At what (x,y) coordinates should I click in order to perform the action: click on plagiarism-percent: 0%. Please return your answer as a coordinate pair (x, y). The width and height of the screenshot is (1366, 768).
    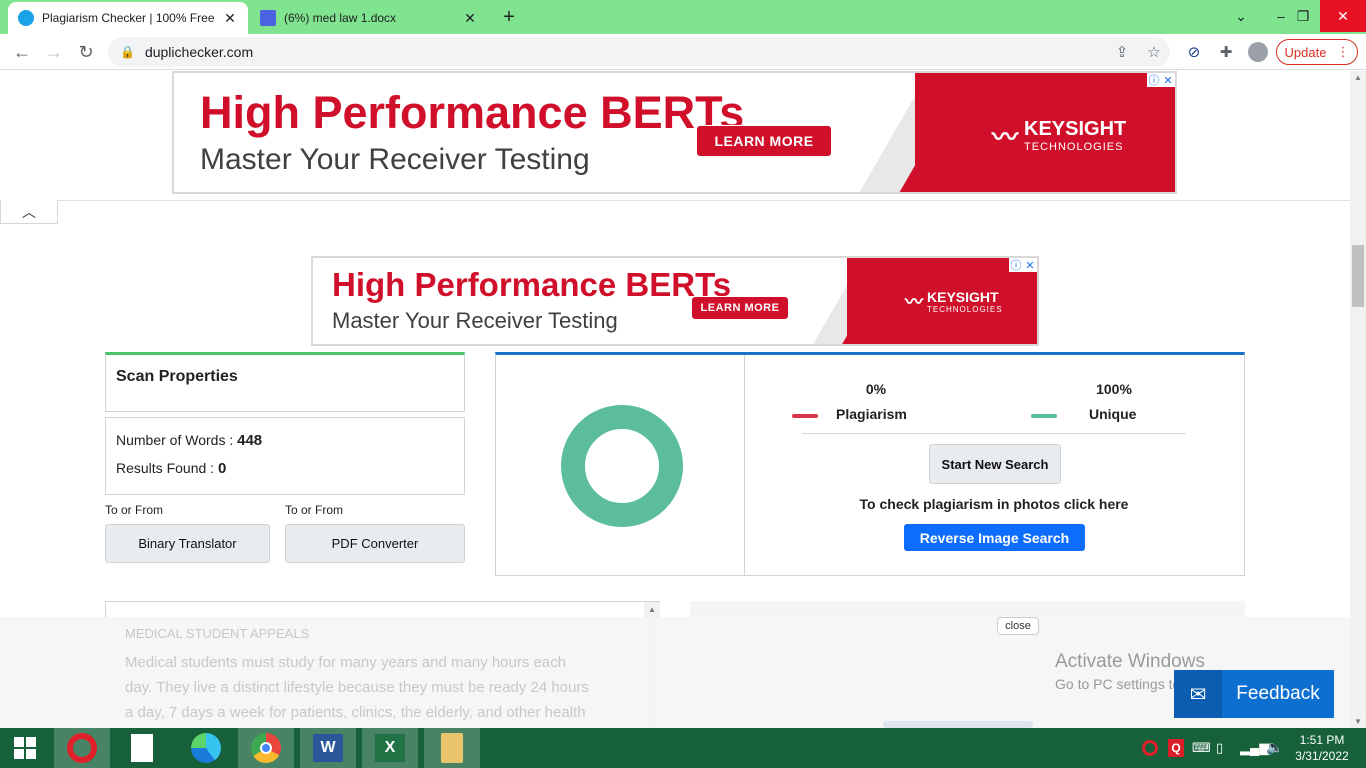
    Looking at the image, I should click on (876, 389).